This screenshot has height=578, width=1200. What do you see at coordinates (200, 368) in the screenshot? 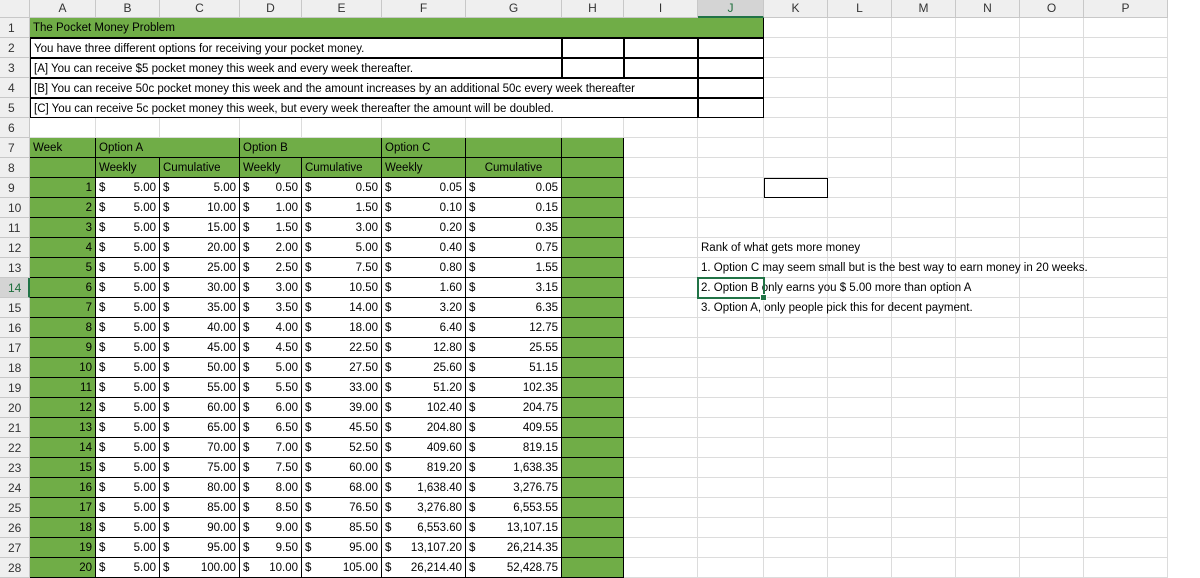
I see `value-cell-a_c: $50.00` at bounding box center [200, 368].